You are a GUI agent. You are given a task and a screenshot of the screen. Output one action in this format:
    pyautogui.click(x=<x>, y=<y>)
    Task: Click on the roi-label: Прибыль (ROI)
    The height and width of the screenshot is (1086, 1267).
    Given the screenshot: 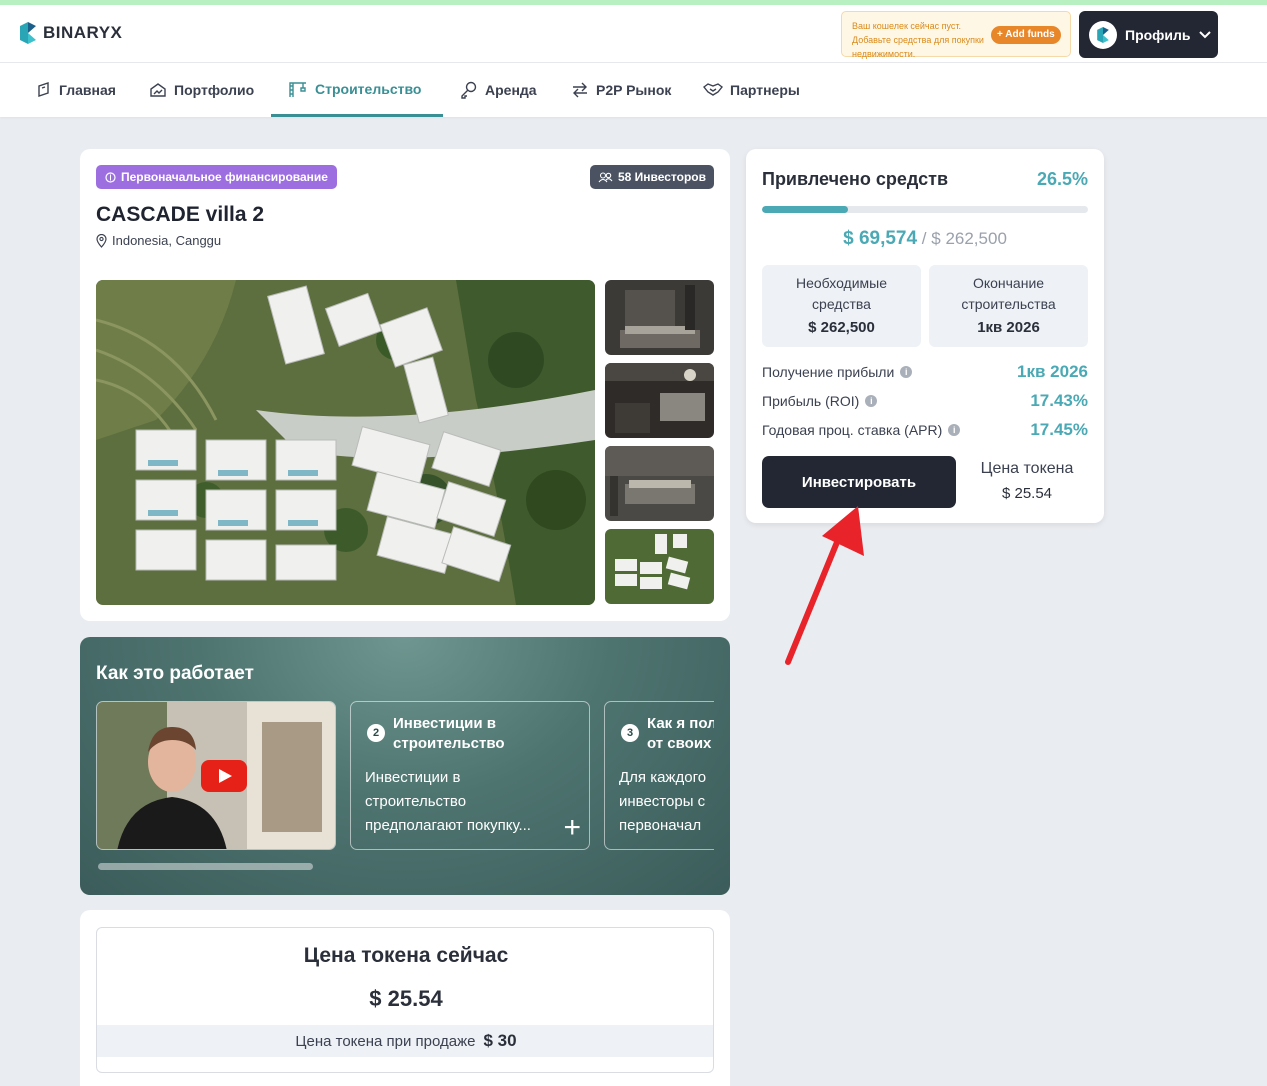 What is the action you would take?
    pyautogui.click(x=811, y=401)
    